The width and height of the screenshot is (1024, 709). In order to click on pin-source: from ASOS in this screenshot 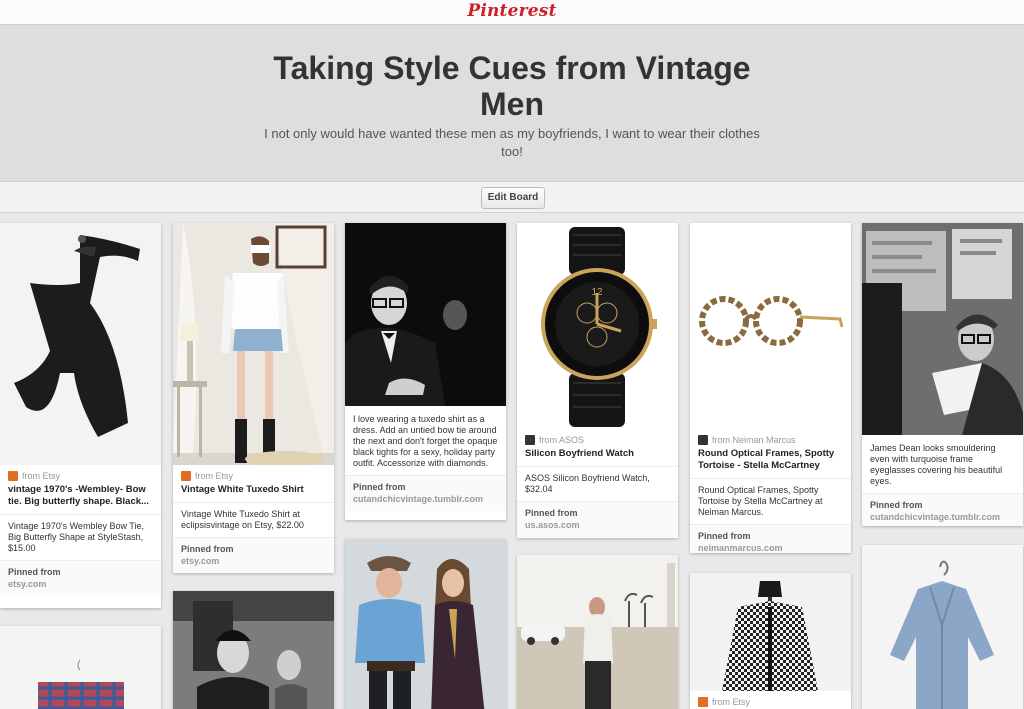, I will do `click(597, 437)`.